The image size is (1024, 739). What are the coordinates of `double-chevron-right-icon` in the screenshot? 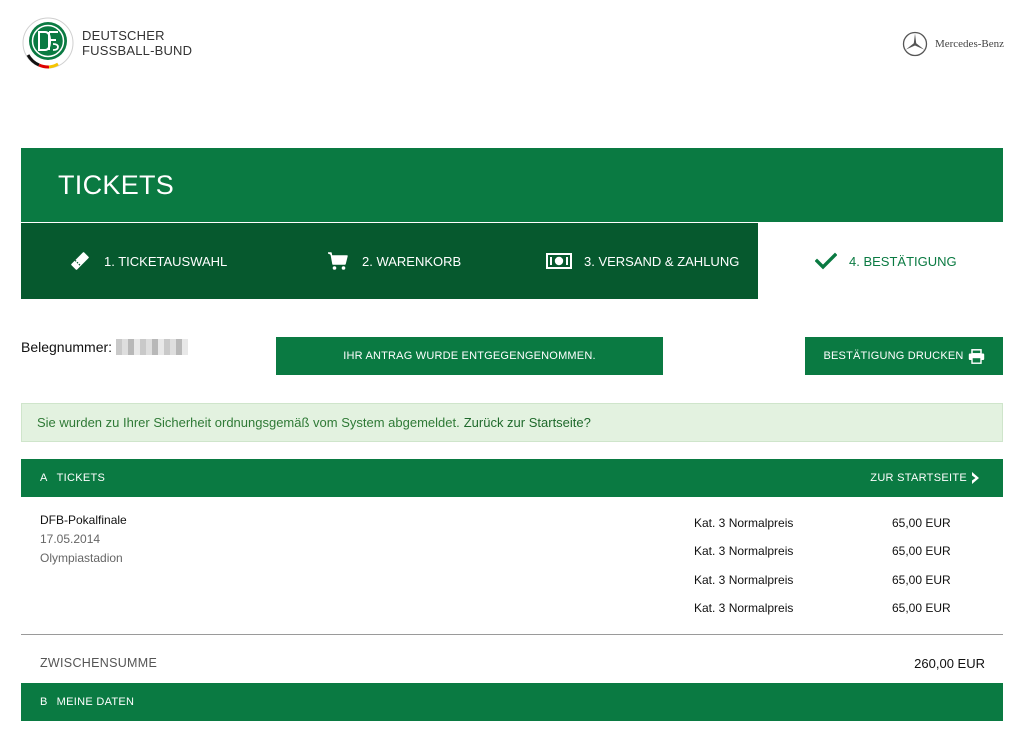 It's located at (975, 478).